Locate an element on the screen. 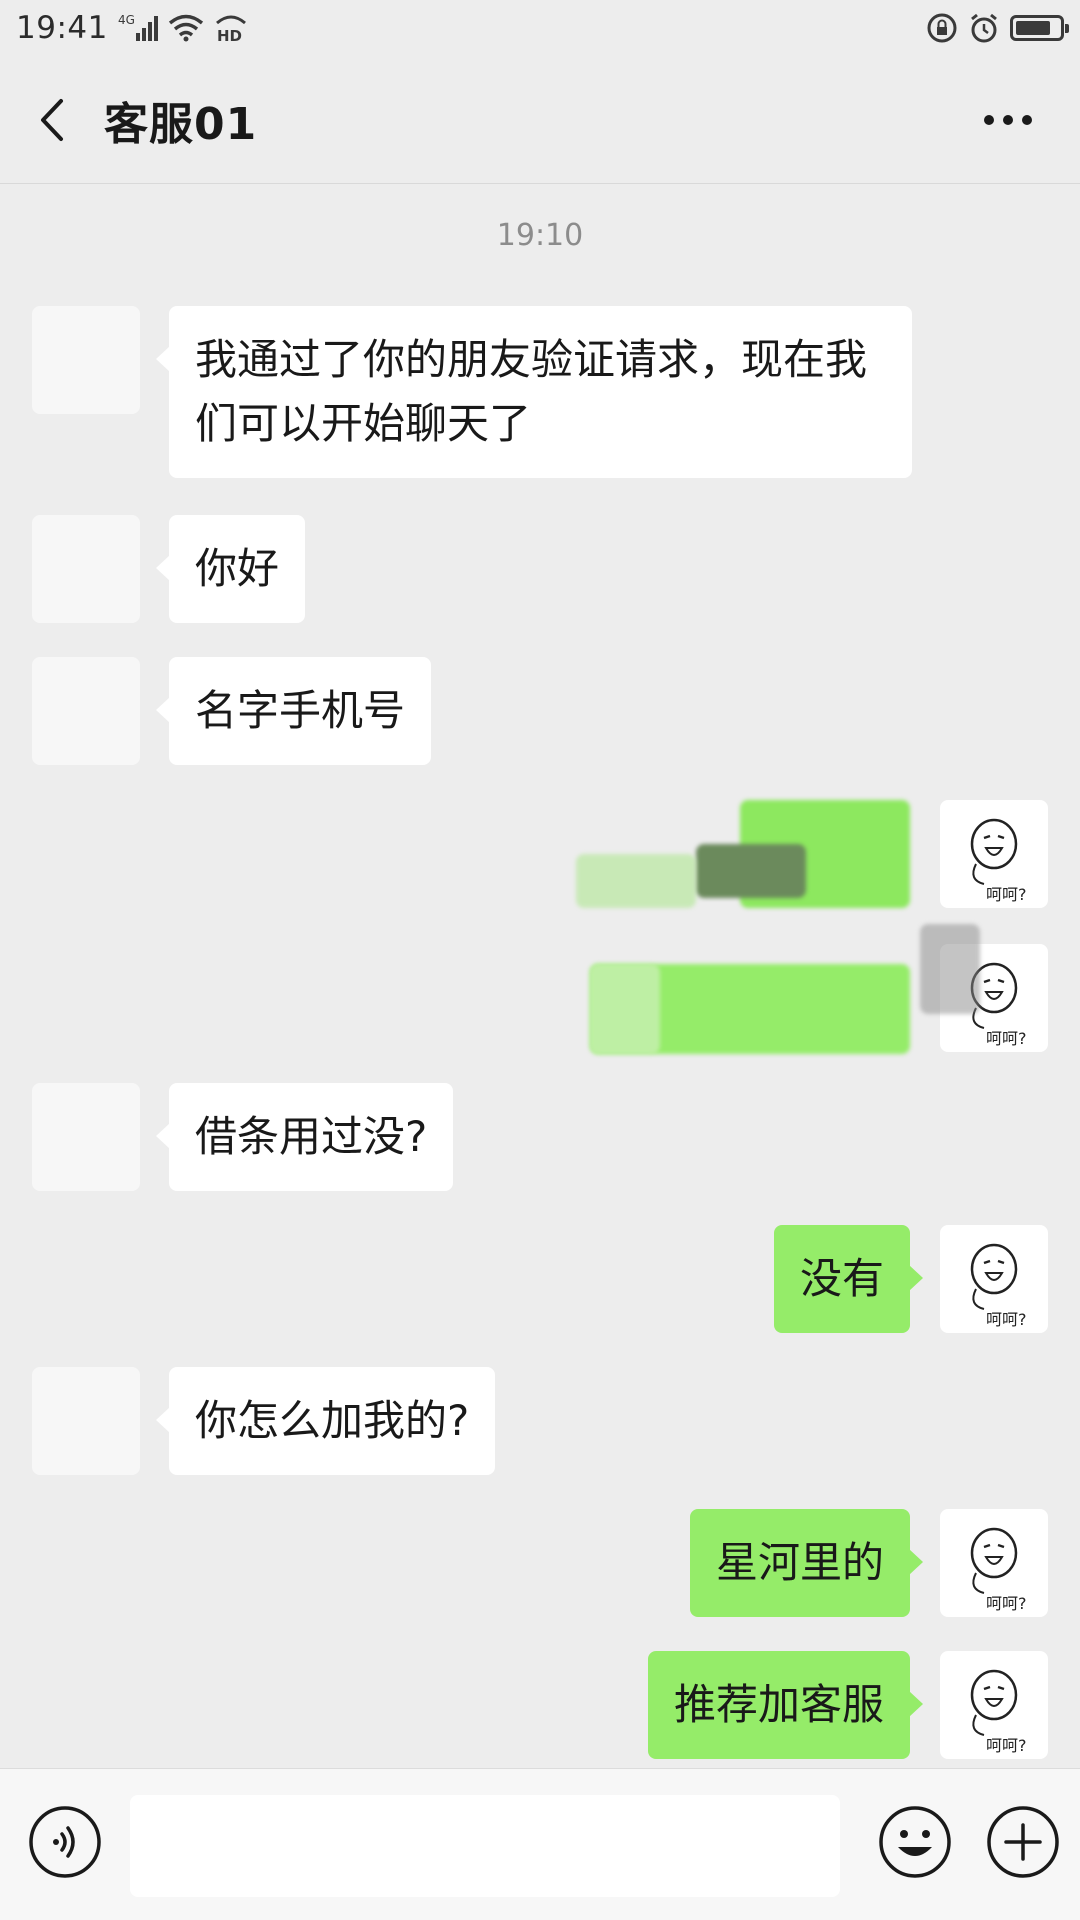 This screenshot has width=1080, height=1920. alarm-icon is located at coordinates (984, 28).